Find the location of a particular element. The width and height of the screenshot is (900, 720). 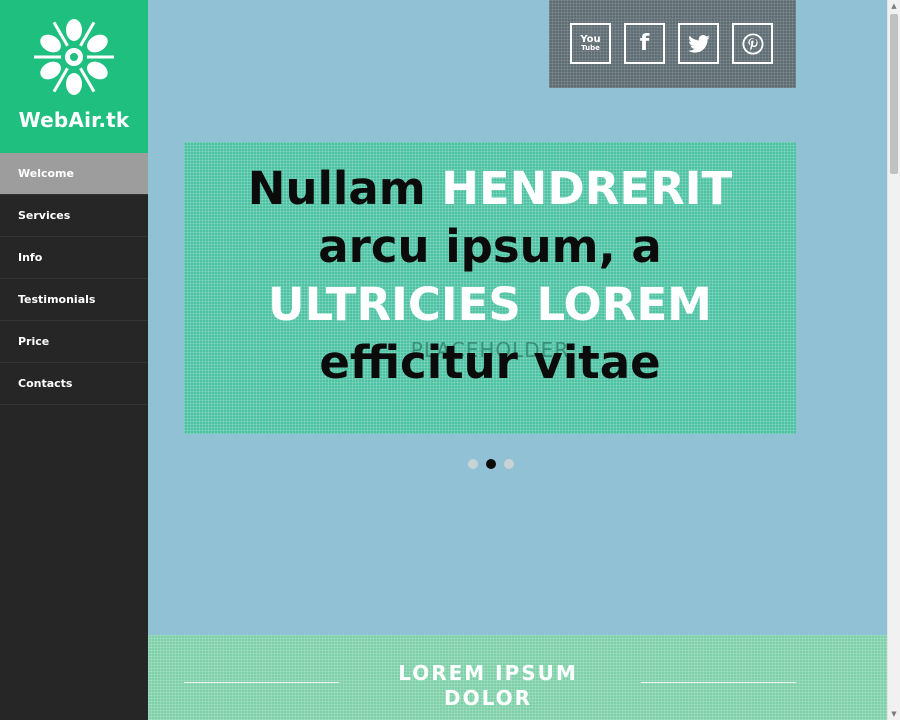

section-title: LOREM IPSUM DOLOR is located at coordinates (488, 686).